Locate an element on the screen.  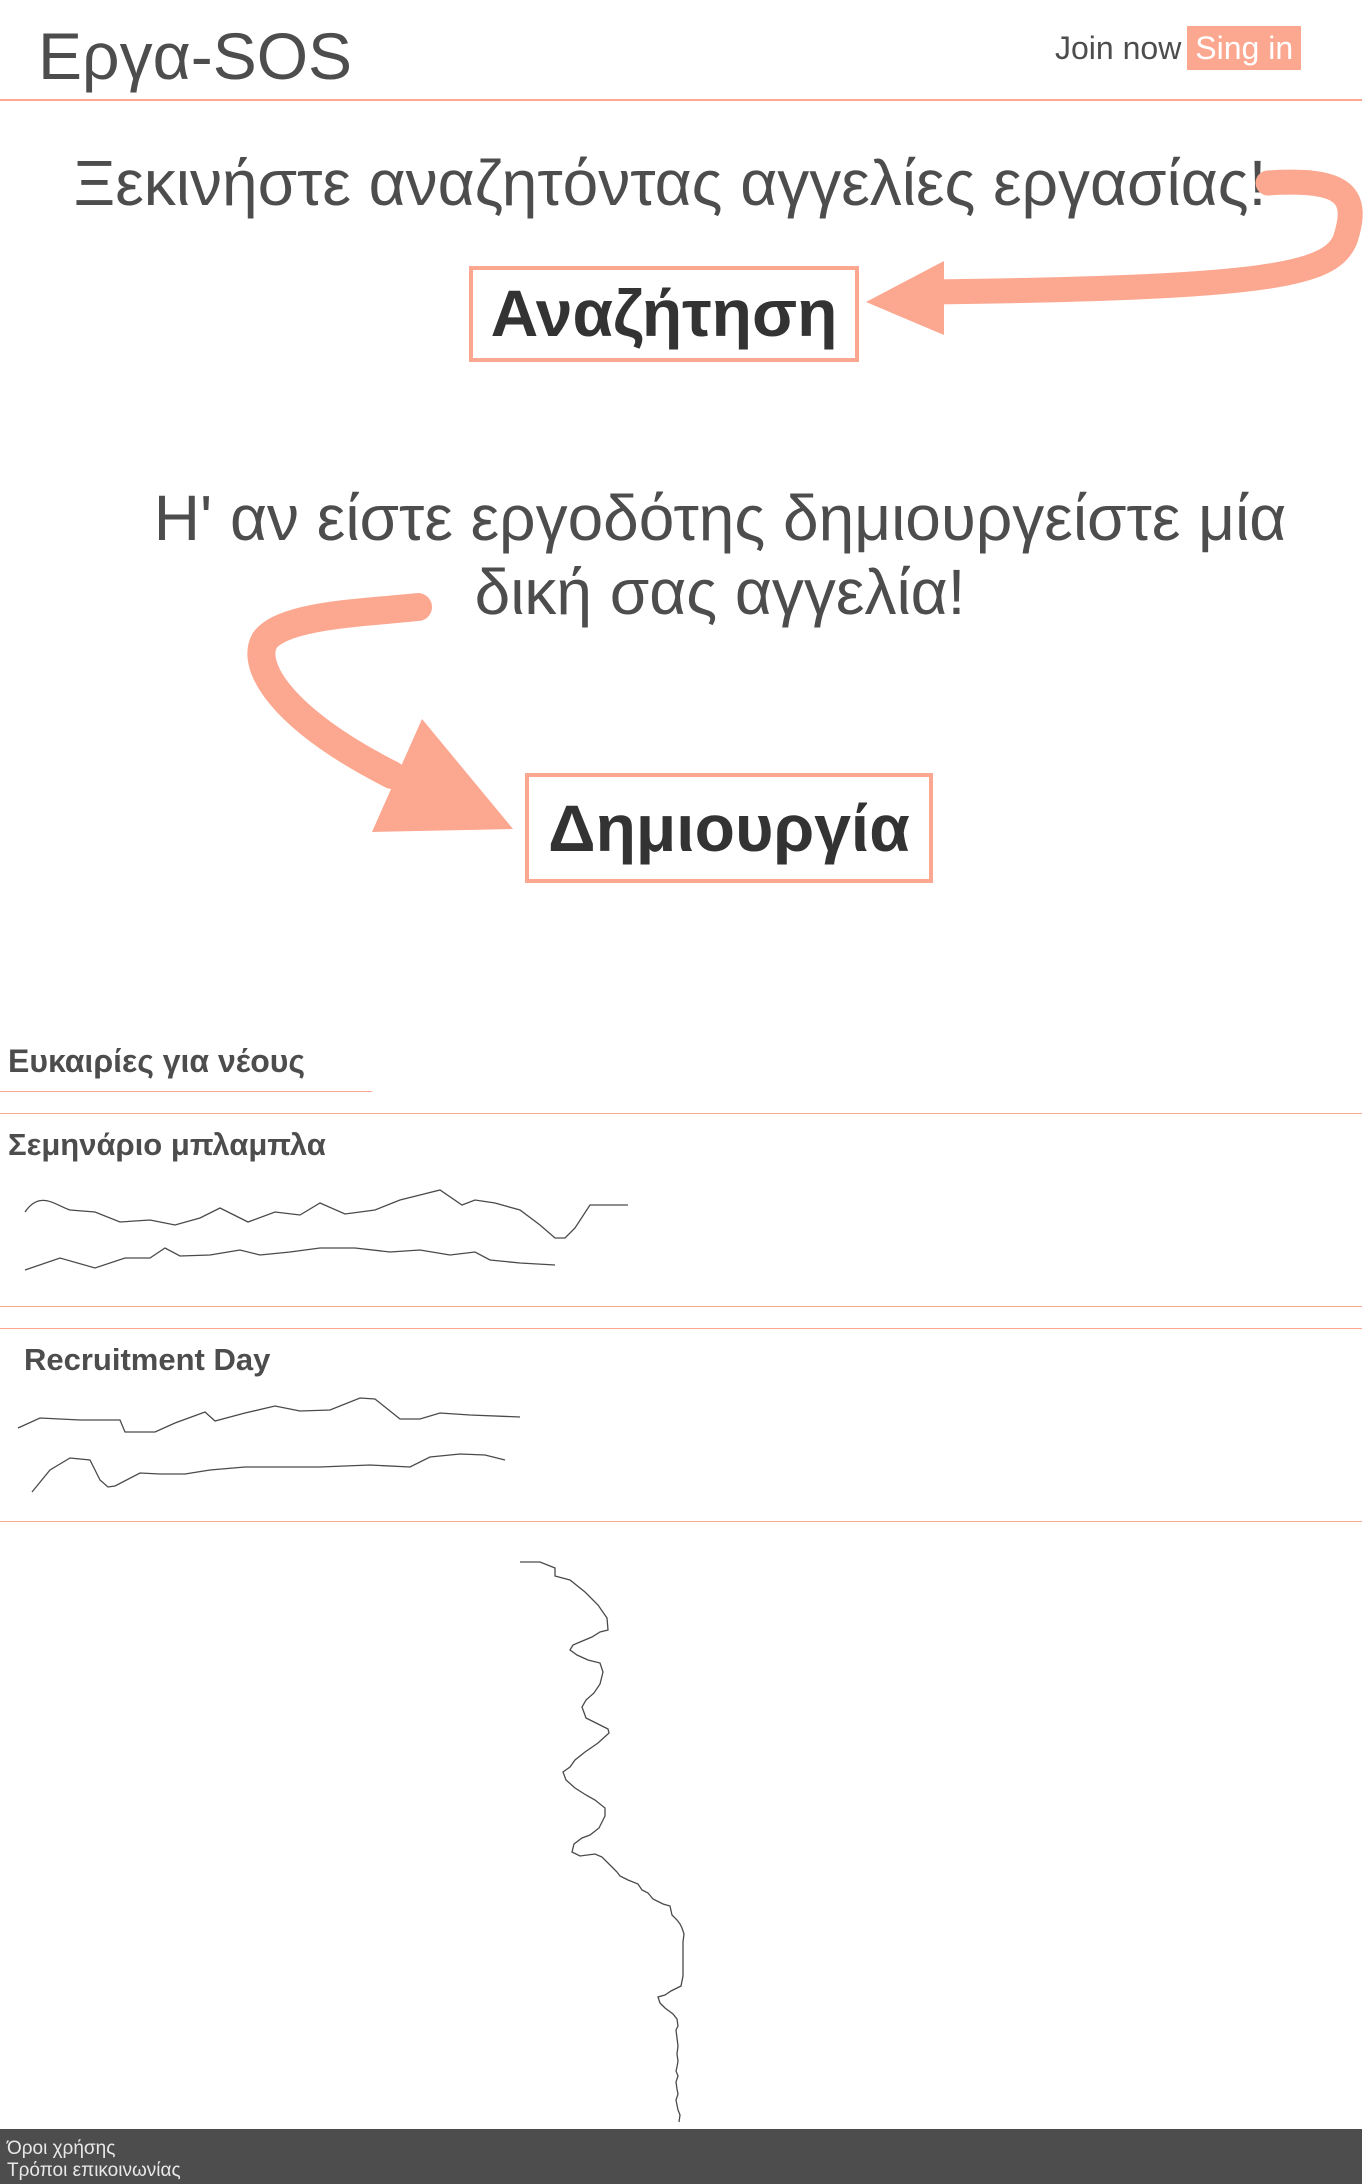
header-divider is located at coordinates (681, 100).